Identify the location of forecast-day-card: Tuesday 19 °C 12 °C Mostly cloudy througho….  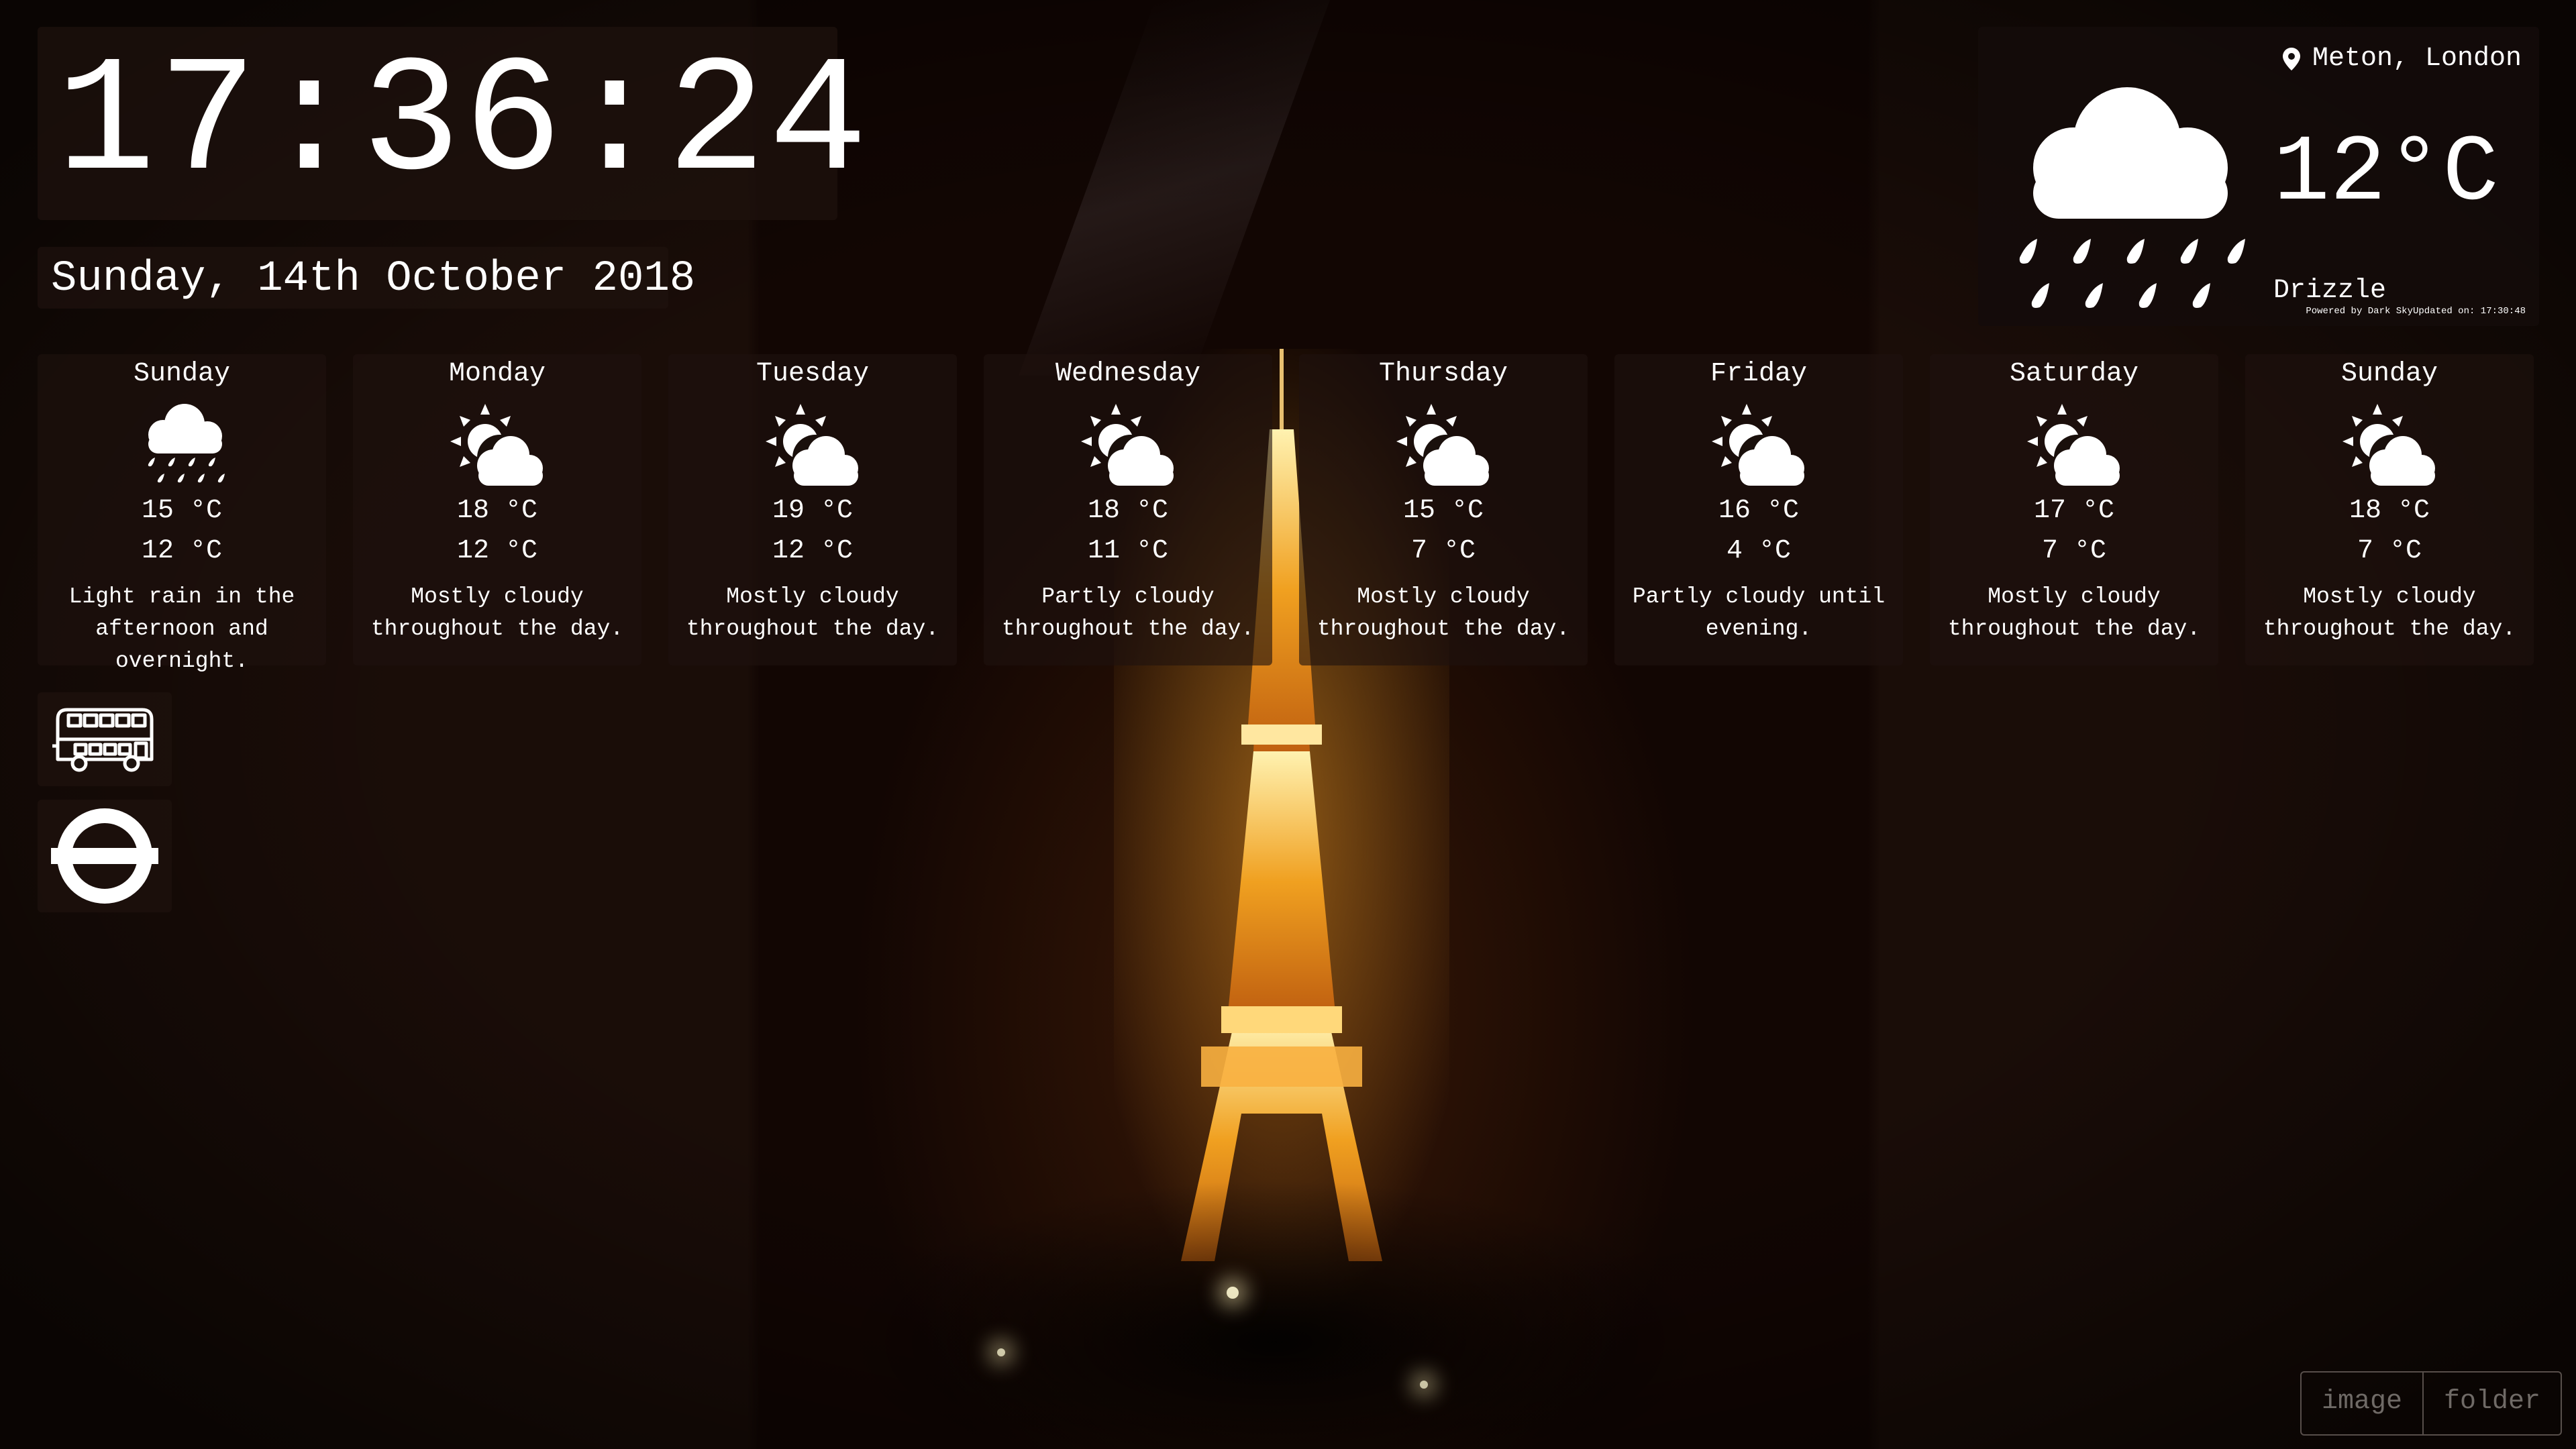
(812, 509).